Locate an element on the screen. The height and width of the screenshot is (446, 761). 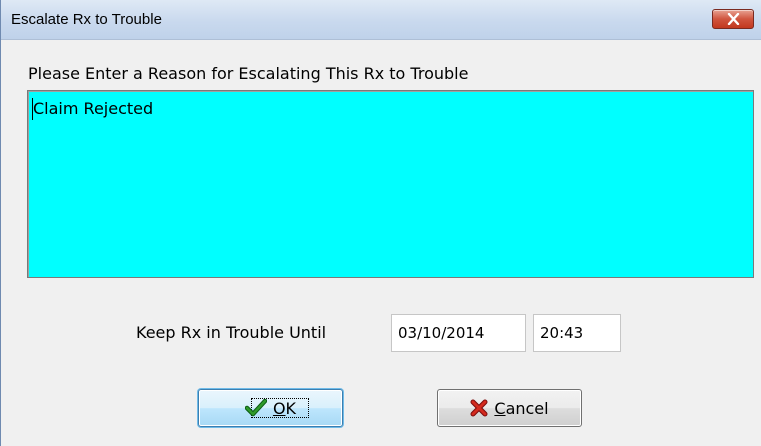
close-button is located at coordinates (733, 19).